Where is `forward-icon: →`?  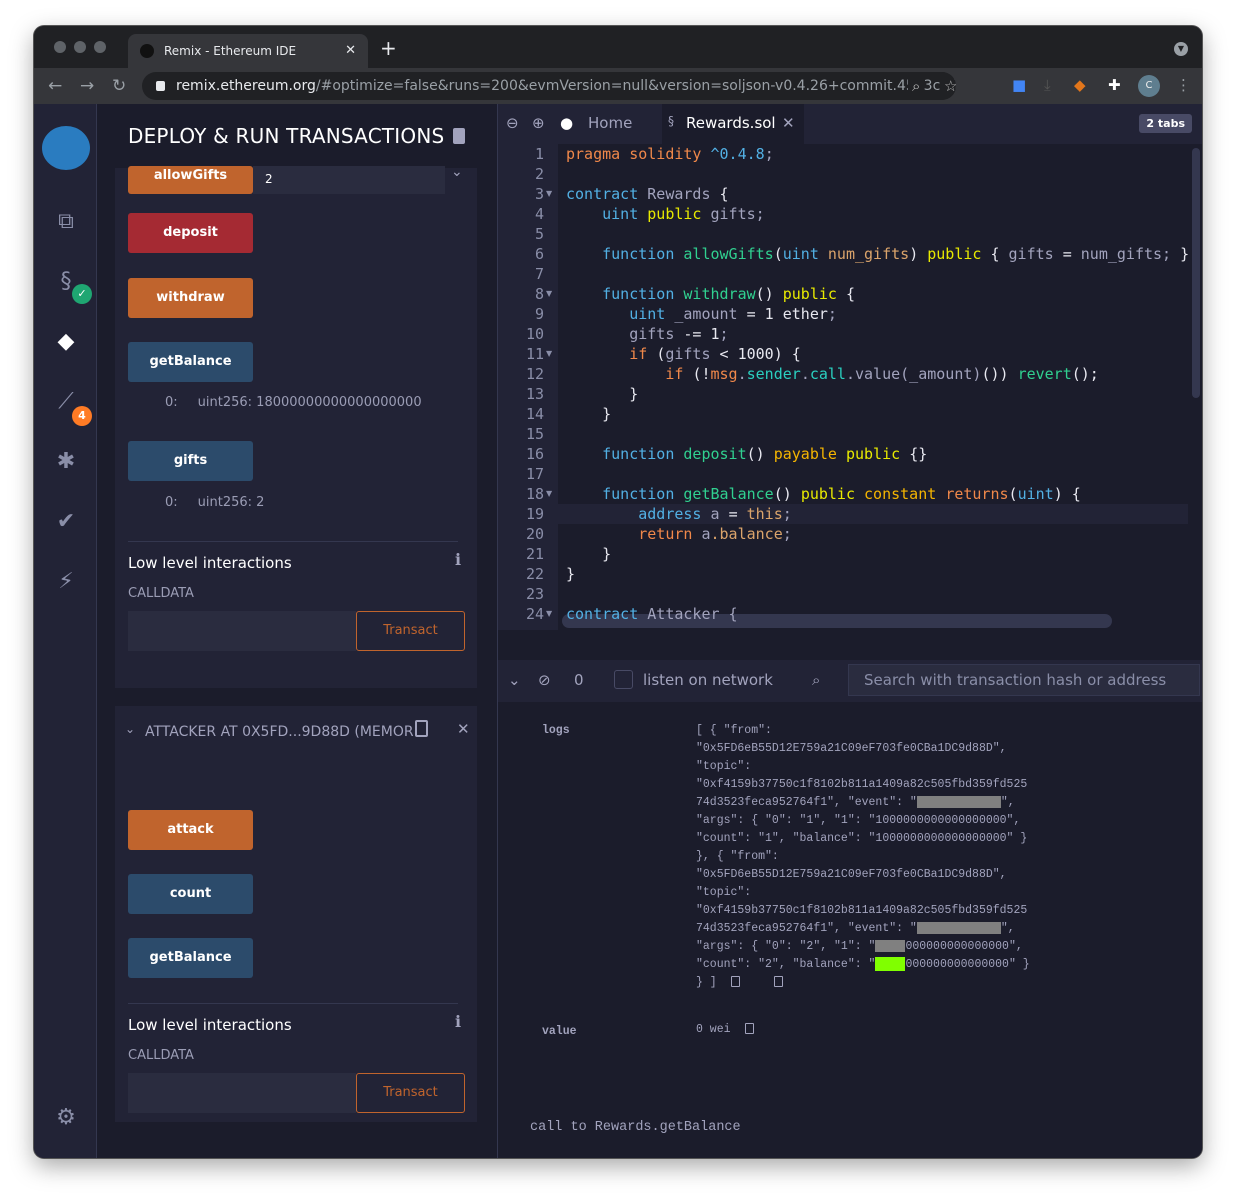
forward-icon: → is located at coordinates (87, 86).